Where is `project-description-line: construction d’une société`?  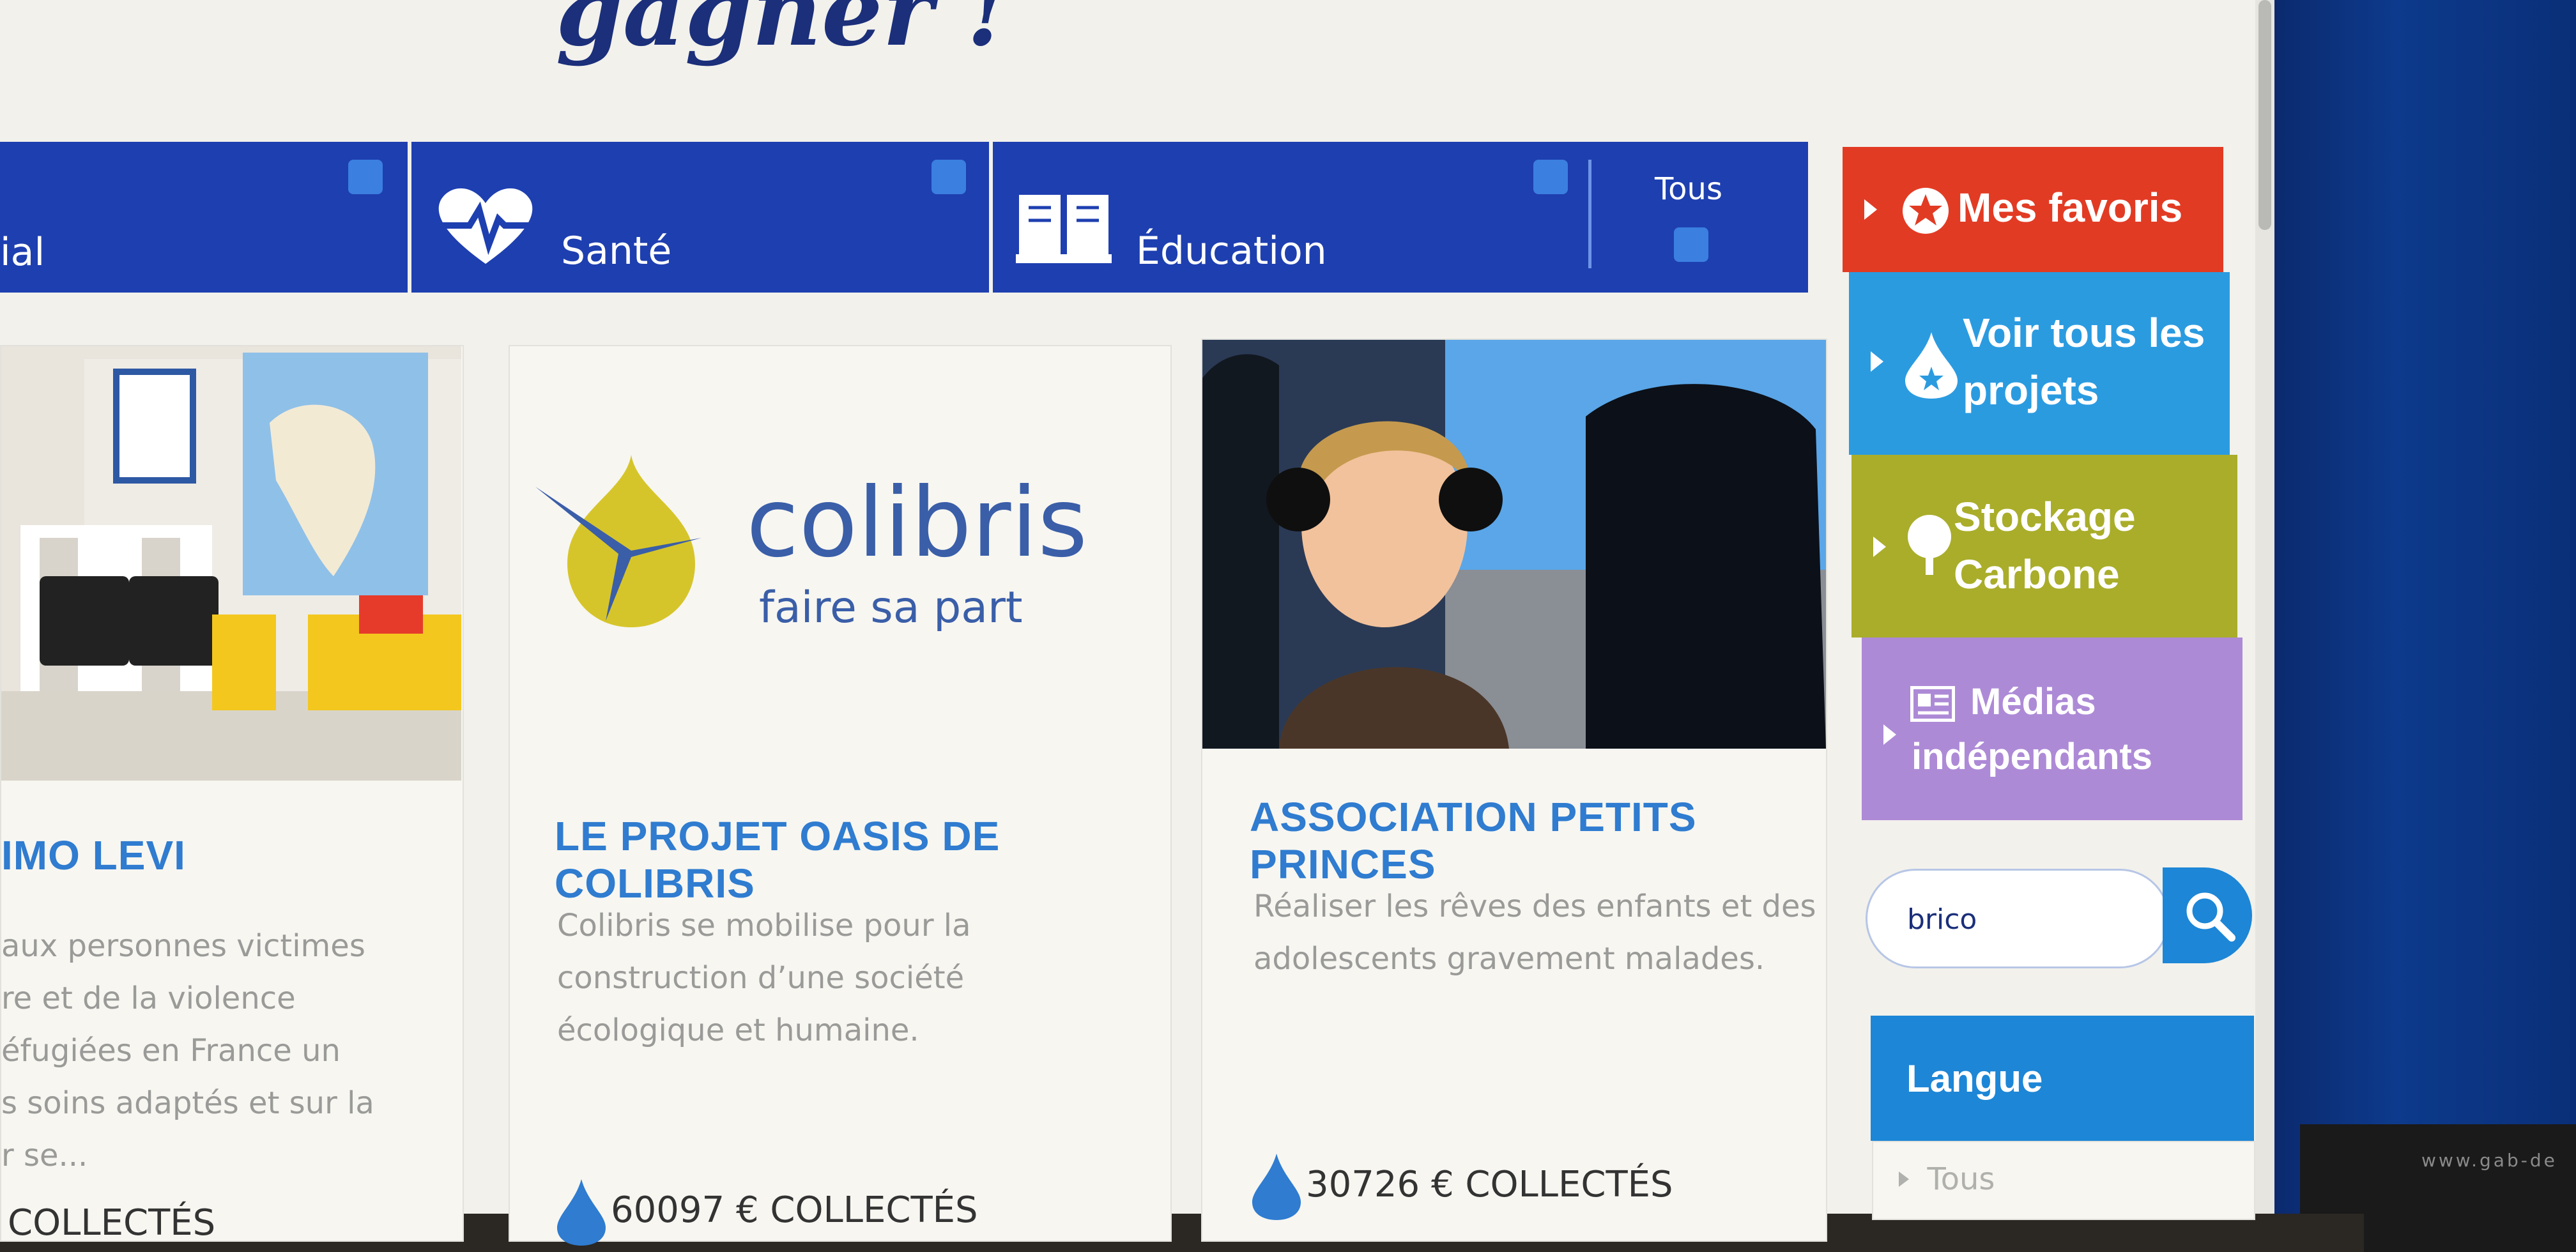
project-description-line: construction d’une société is located at coordinates (761, 978).